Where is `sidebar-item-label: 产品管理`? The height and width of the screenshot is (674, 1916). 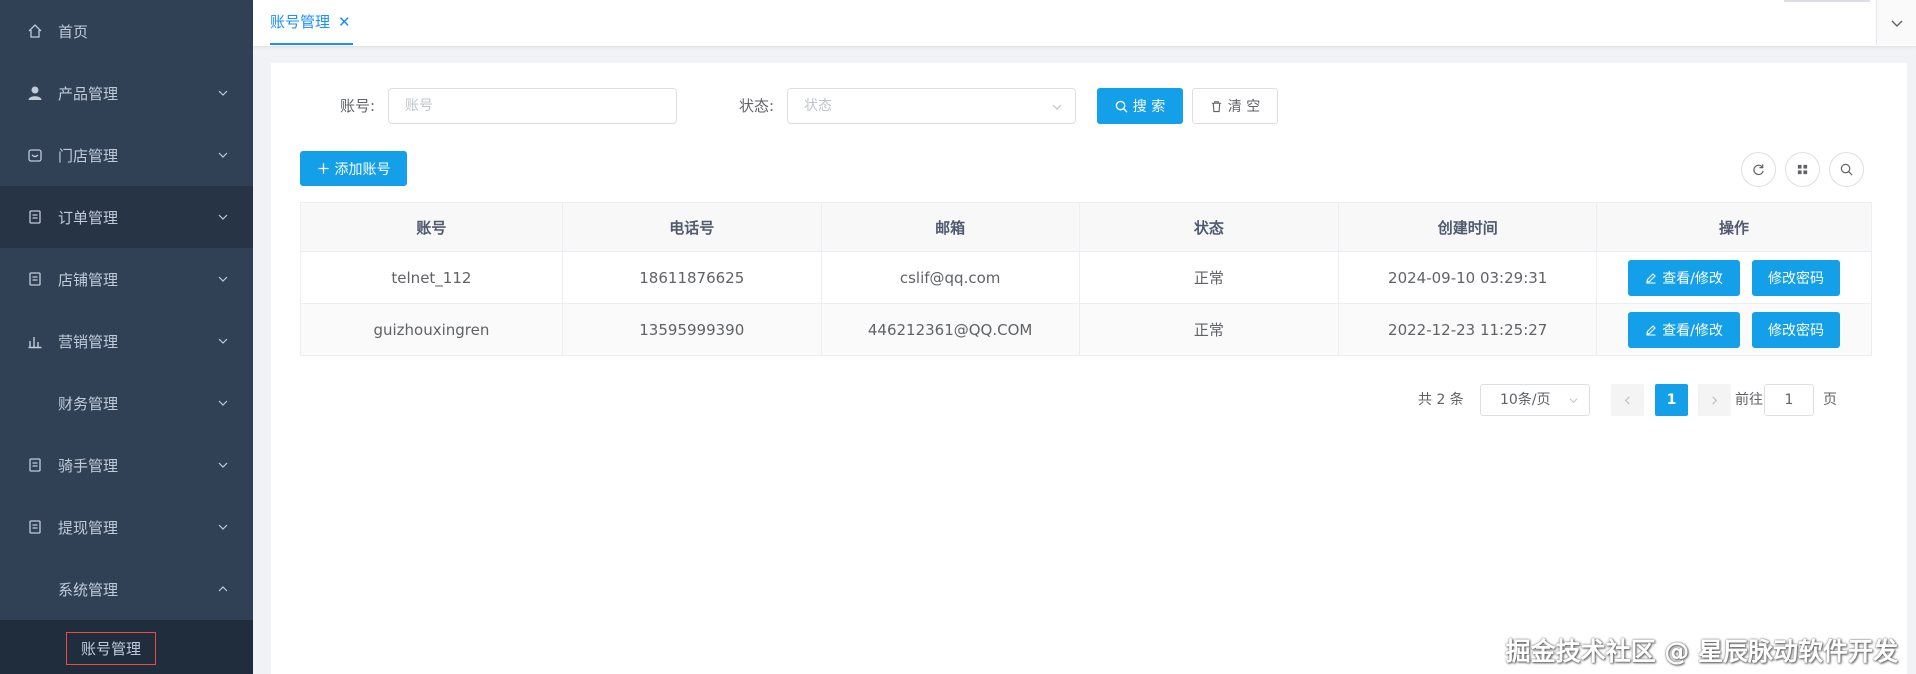
sidebar-item-label: 产品管理 is located at coordinates (88, 93).